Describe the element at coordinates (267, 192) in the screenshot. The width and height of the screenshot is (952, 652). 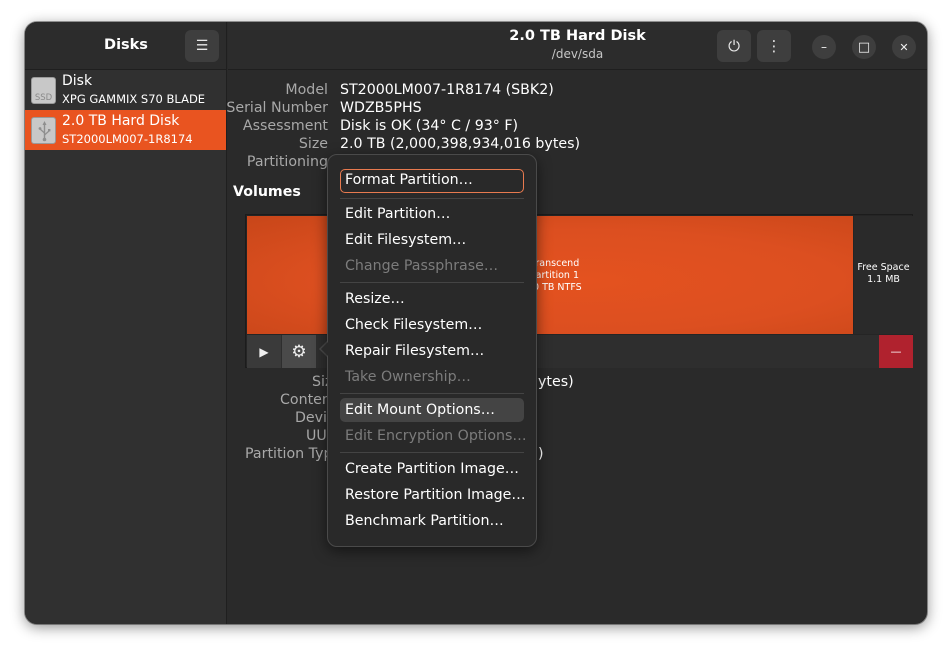
I see `volumes-heading: Volumes` at that location.